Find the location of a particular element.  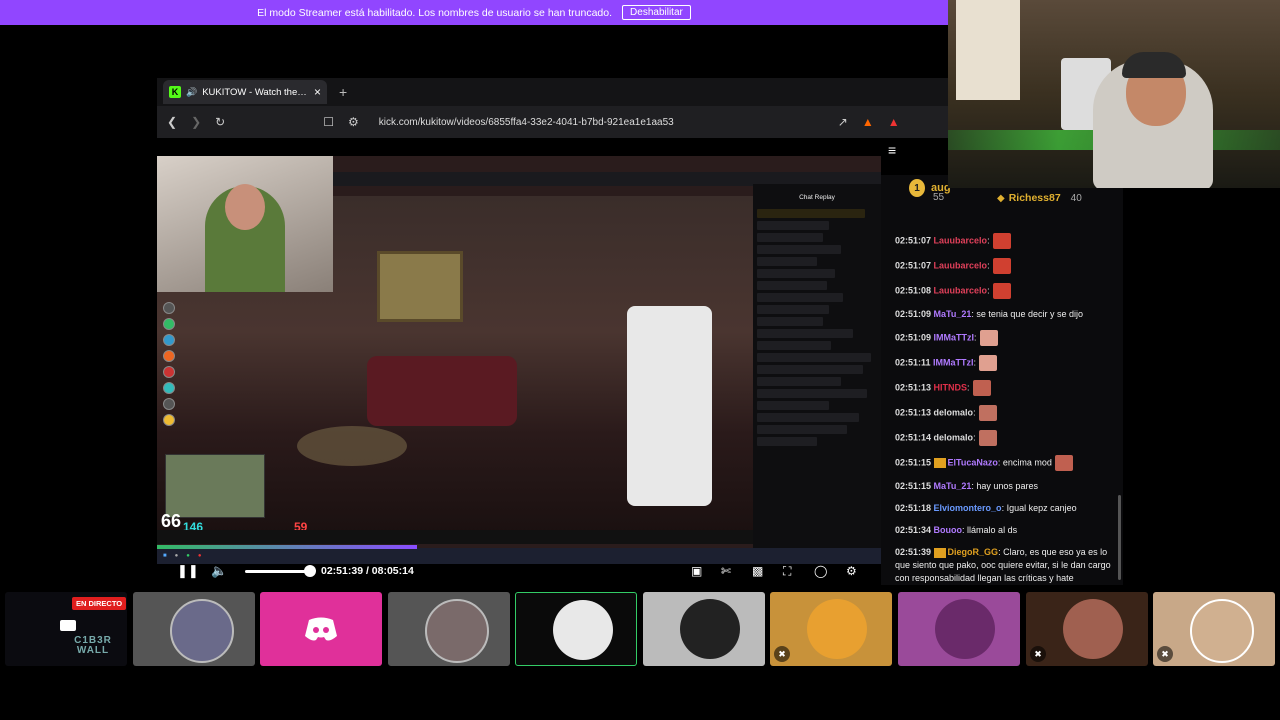

muted-icon: ✖ is located at coordinates (782, 654).